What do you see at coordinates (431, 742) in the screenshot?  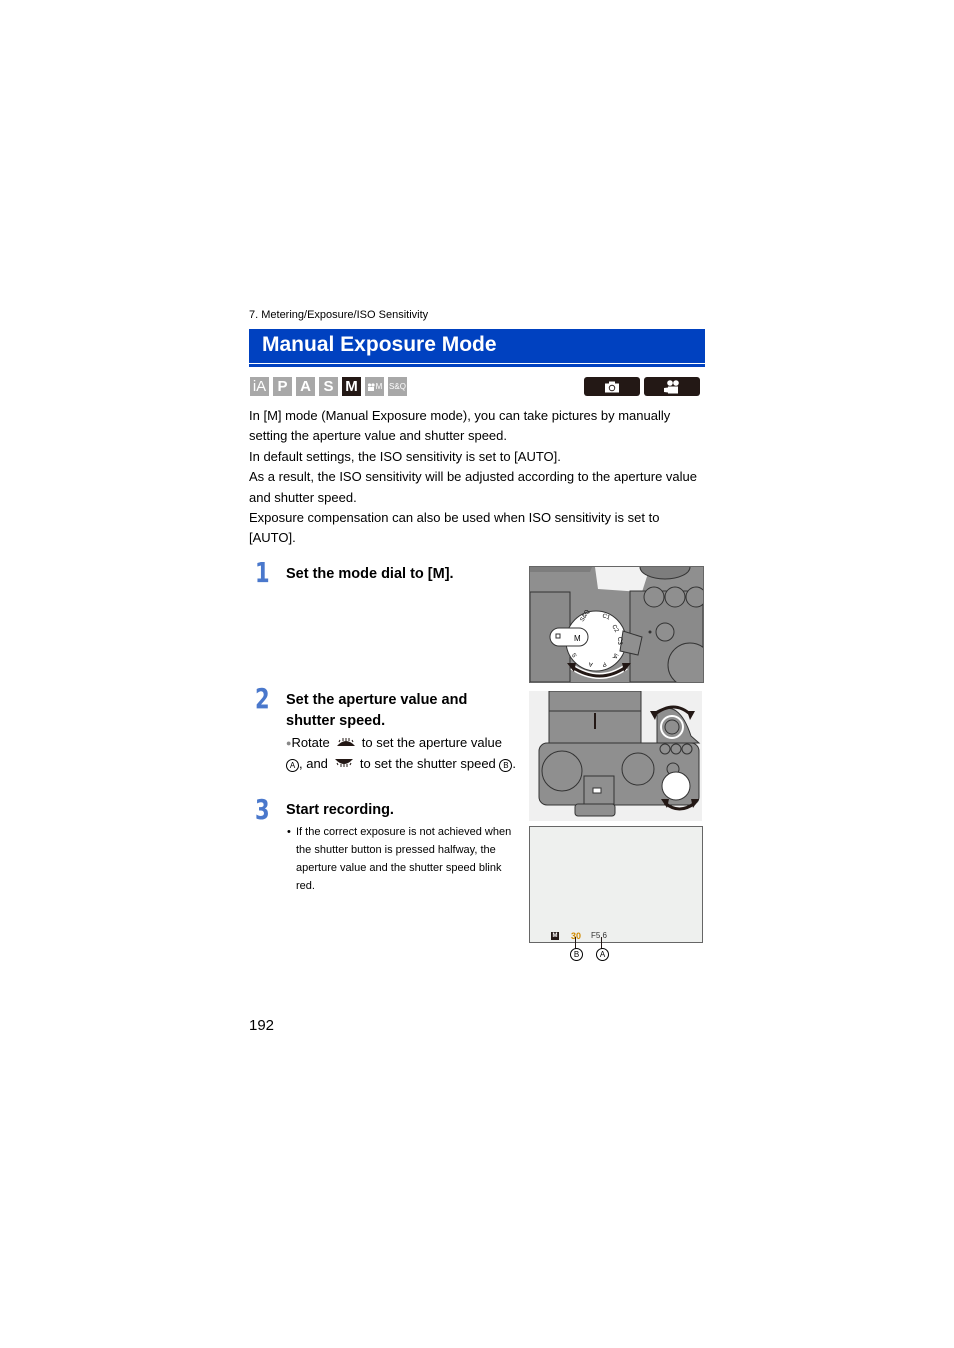 I see `bullet-aperture-text: to set the aperture value` at bounding box center [431, 742].